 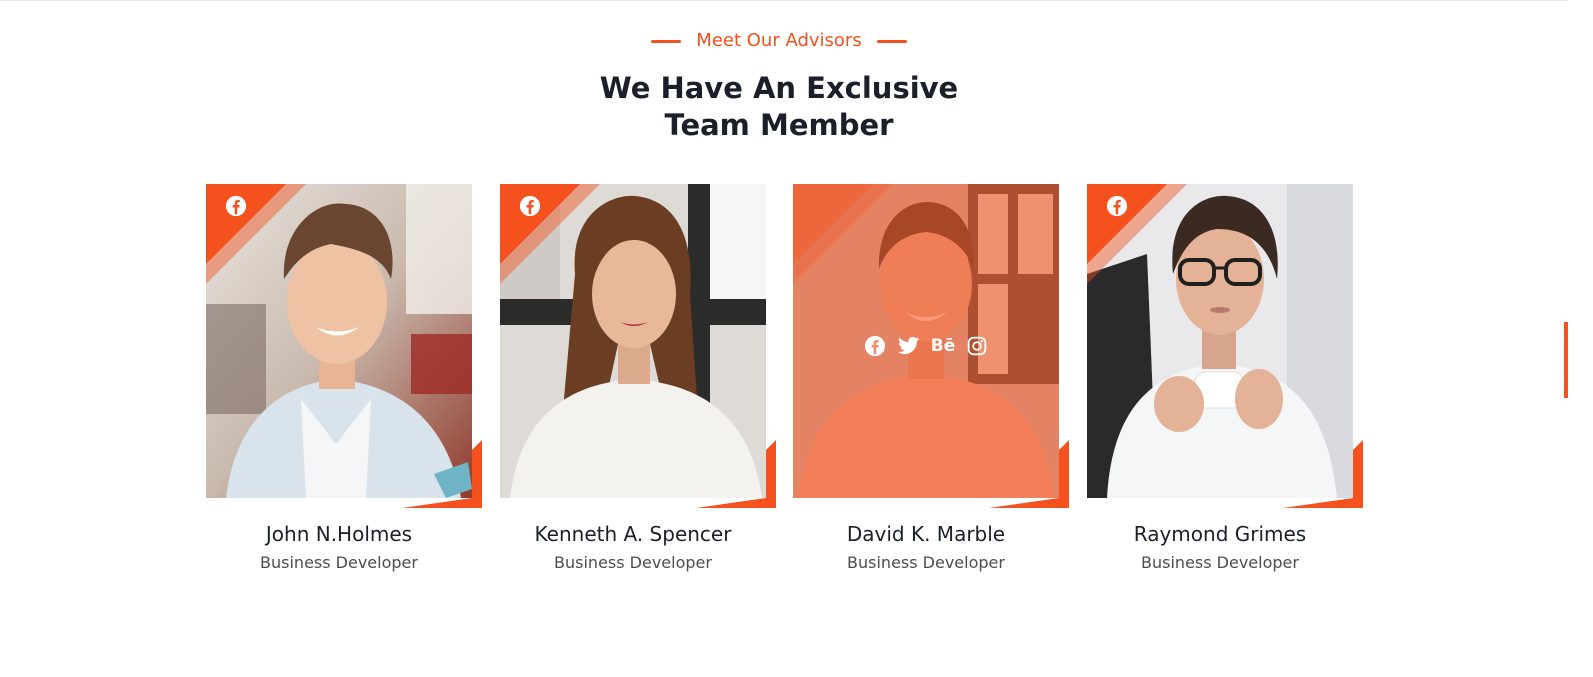 What do you see at coordinates (943, 346) in the screenshot?
I see `behance-icon: Bē` at bounding box center [943, 346].